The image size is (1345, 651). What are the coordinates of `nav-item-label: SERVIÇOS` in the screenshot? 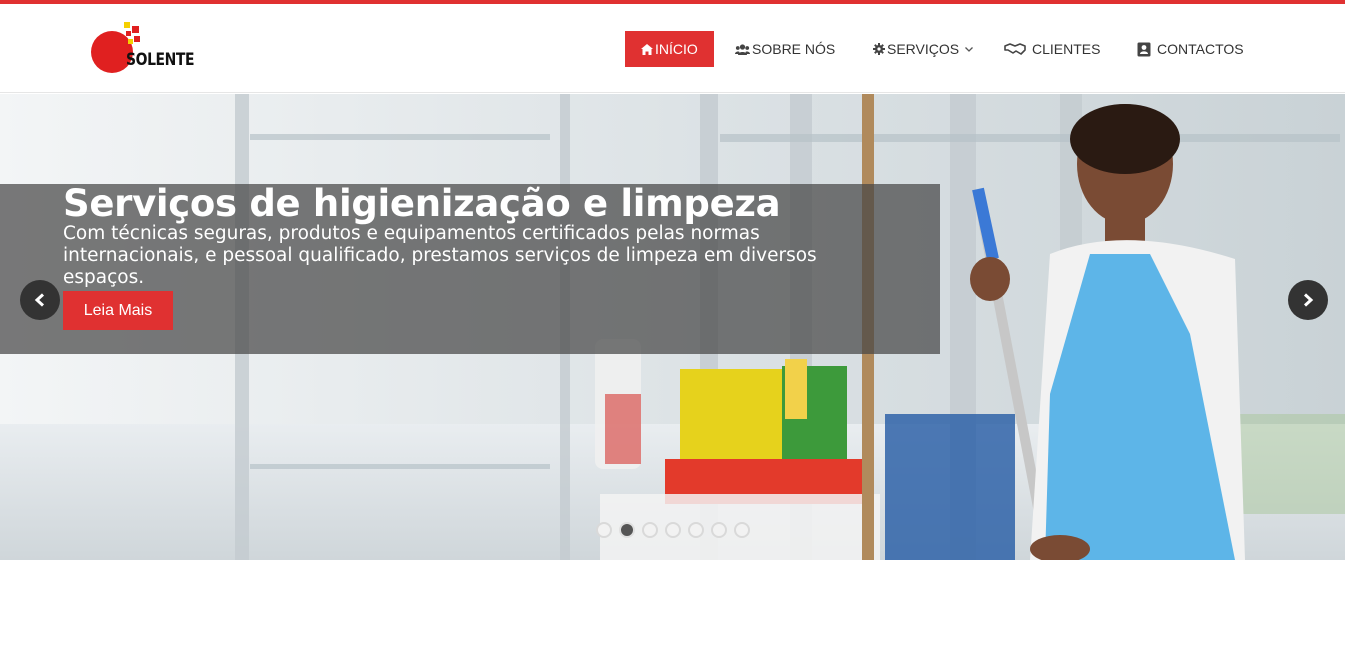 It's located at (923, 49).